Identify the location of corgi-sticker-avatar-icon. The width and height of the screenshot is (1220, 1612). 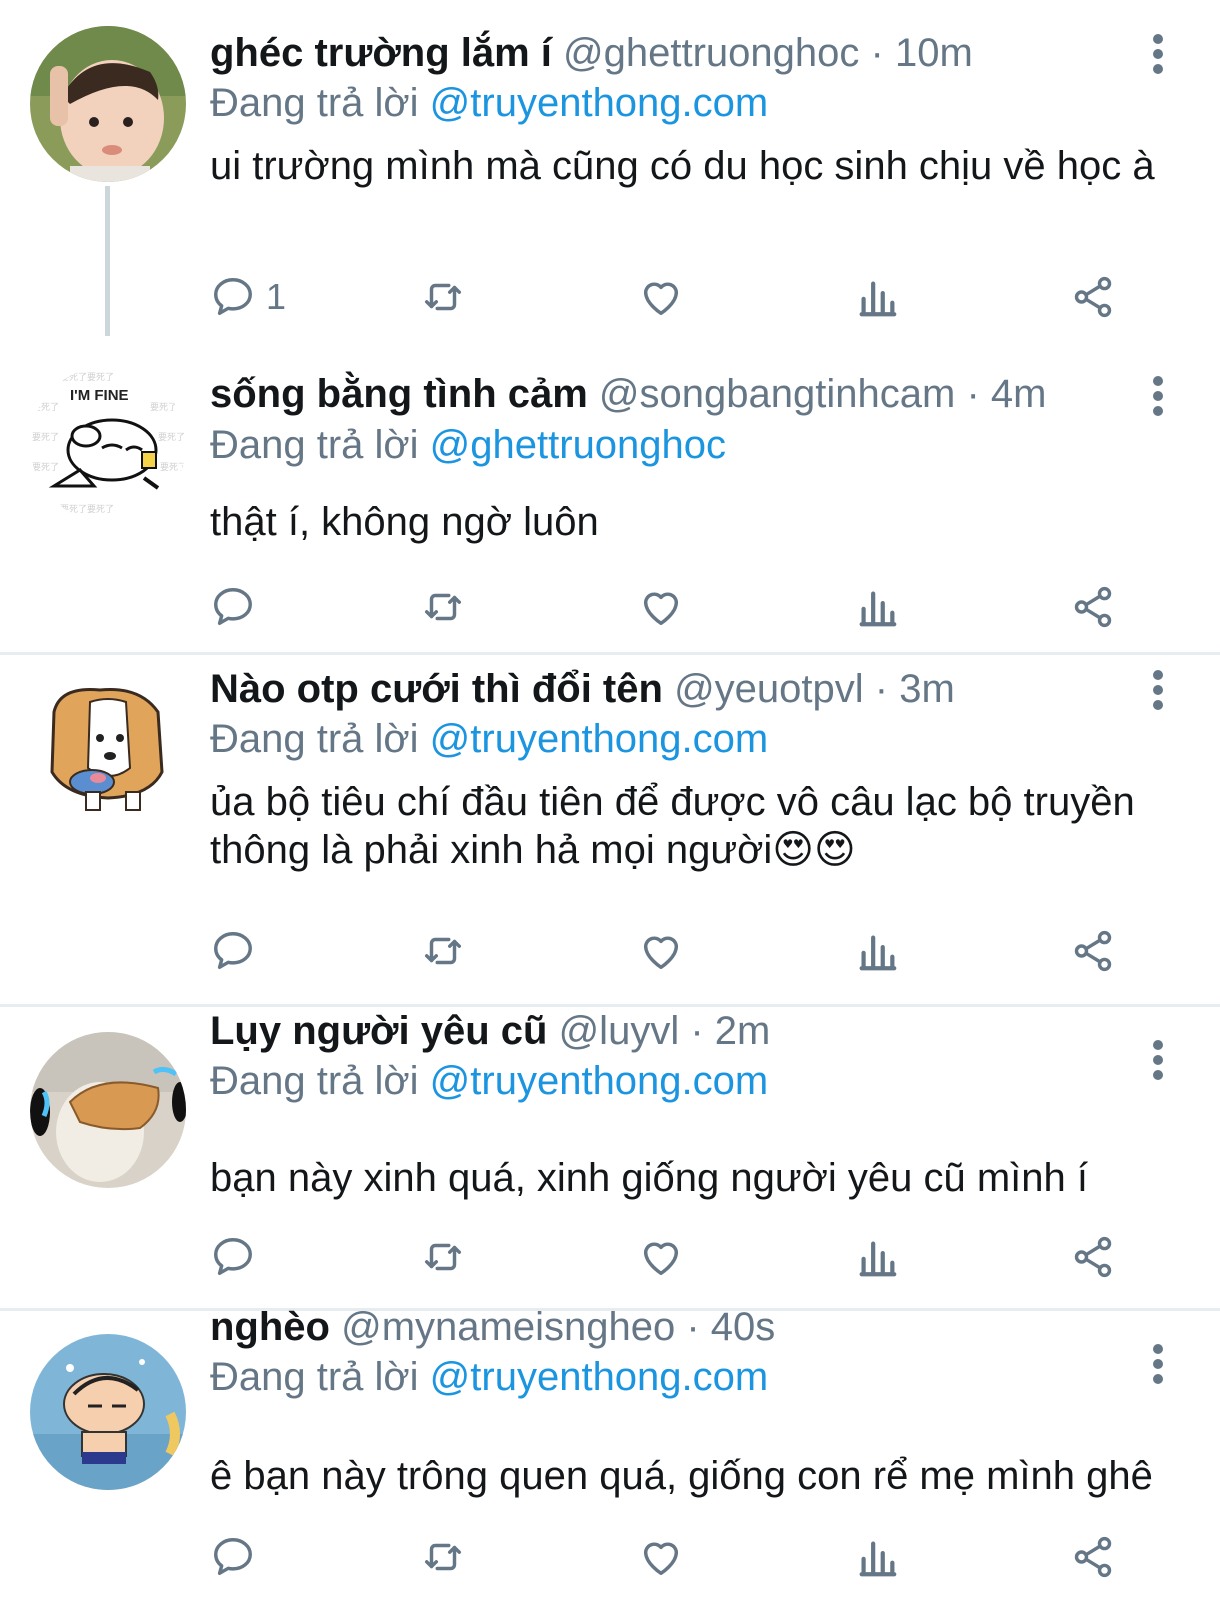
(108, 750).